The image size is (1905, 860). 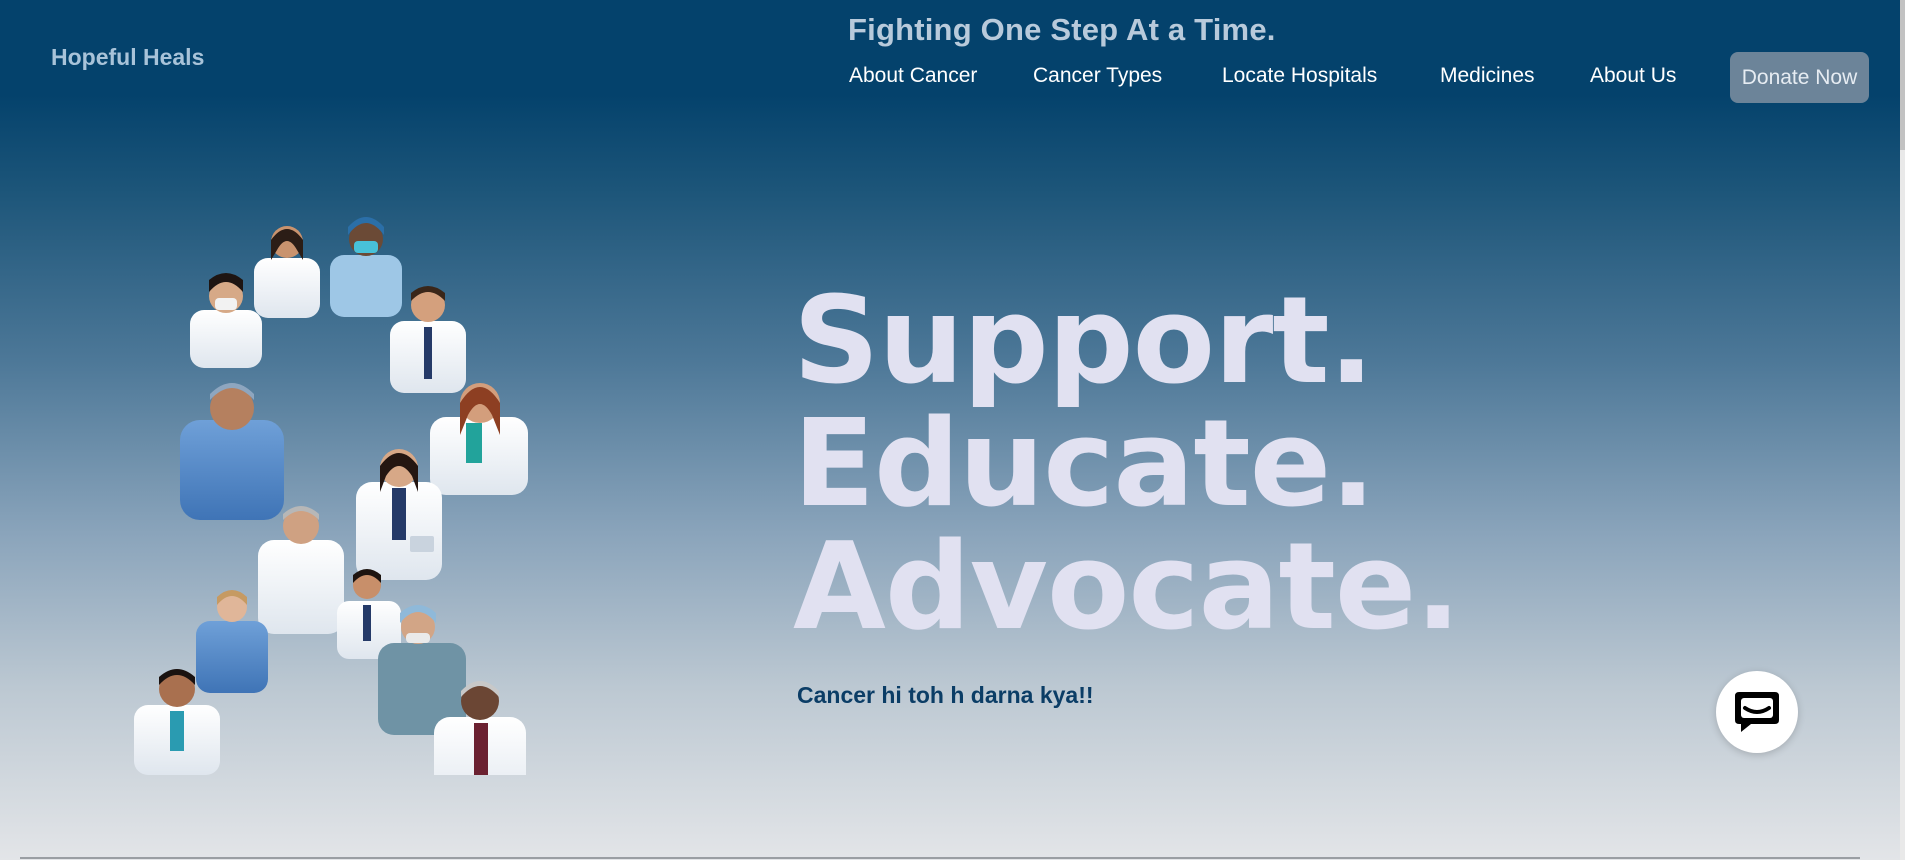 I want to click on donate-now-button: Donate Now, so click(x=1799, y=77).